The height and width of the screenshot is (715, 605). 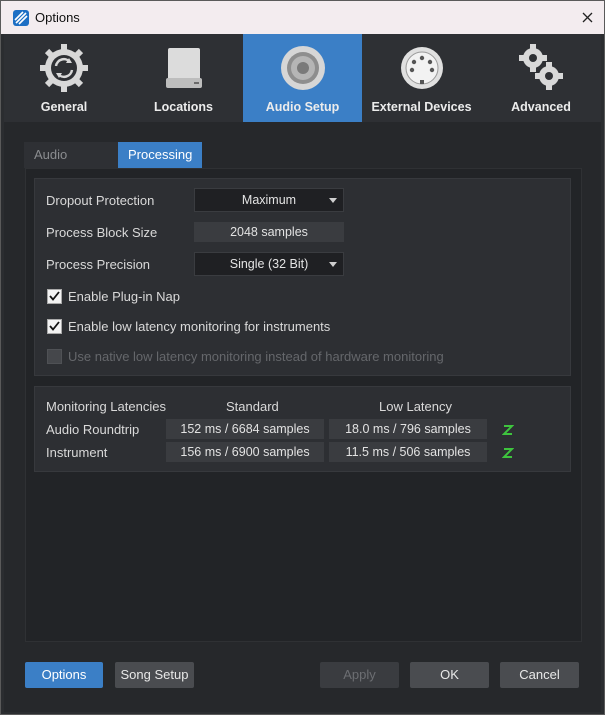 I want to click on tab-processing: Processing, so click(x=160, y=155).